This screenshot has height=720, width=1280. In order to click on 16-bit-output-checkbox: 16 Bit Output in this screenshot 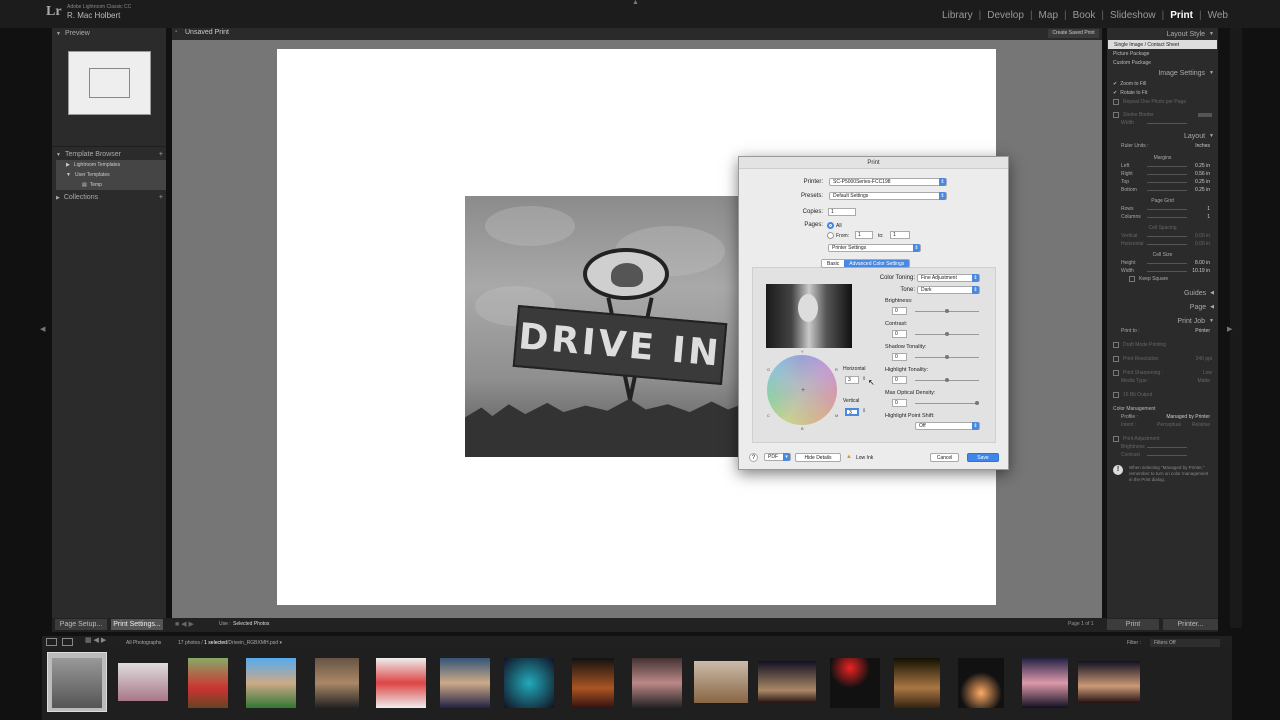, I will do `click(1162, 394)`.